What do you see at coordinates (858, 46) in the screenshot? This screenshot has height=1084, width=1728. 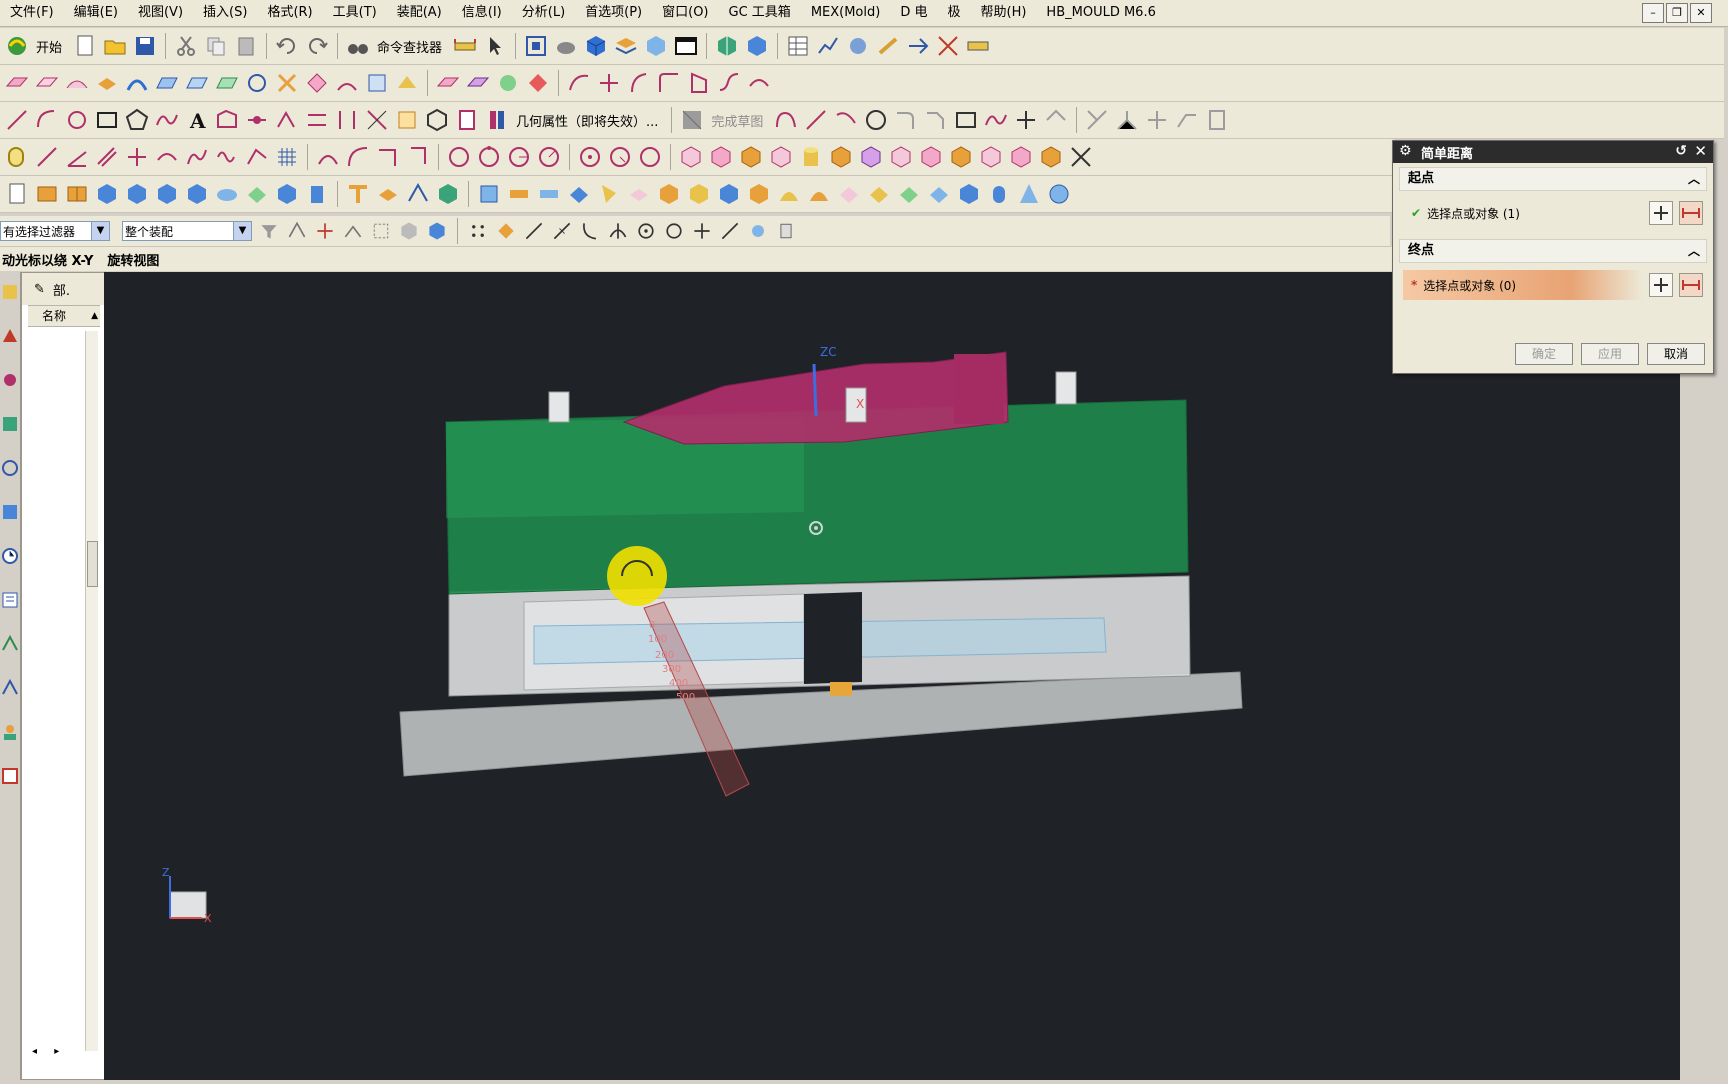 I see `tool-a-icon` at bounding box center [858, 46].